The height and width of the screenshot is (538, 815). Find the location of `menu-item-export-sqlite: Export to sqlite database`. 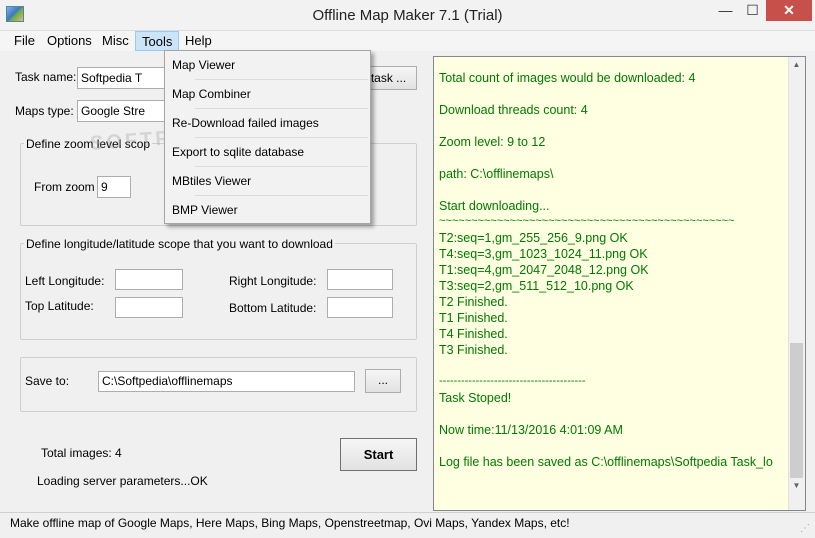

menu-item-export-sqlite: Export to sqlite database is located at coordinates (267, 152).